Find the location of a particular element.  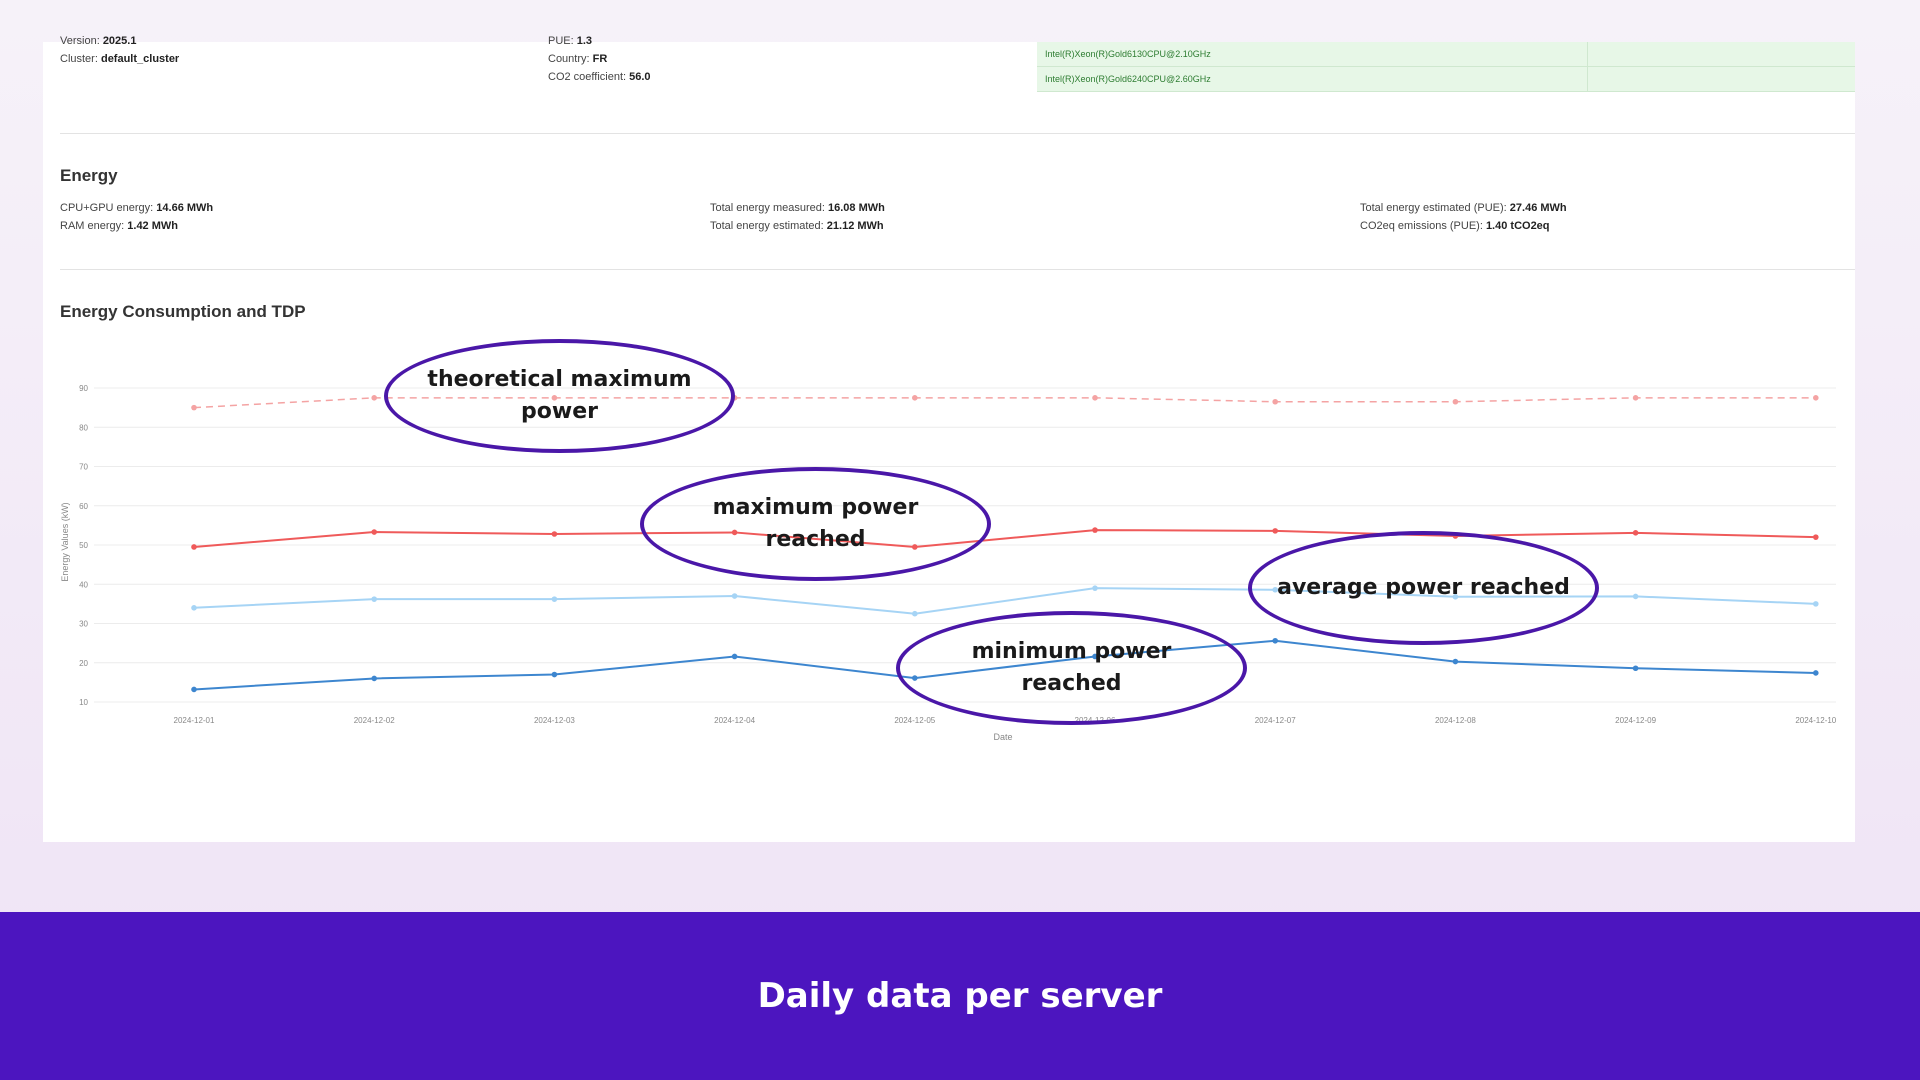

y-tick-label: 50 is located at coordinates (83, 545).